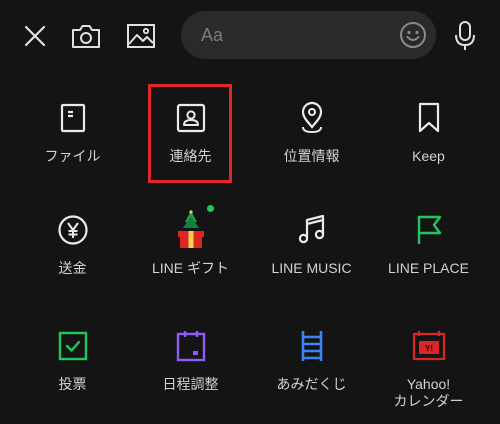 The width and height of the screenshot is (500, 424). What do you see at coordinates (210, 208) in the screenshot?
I see `new-badge` at bounding box center [210, 208].